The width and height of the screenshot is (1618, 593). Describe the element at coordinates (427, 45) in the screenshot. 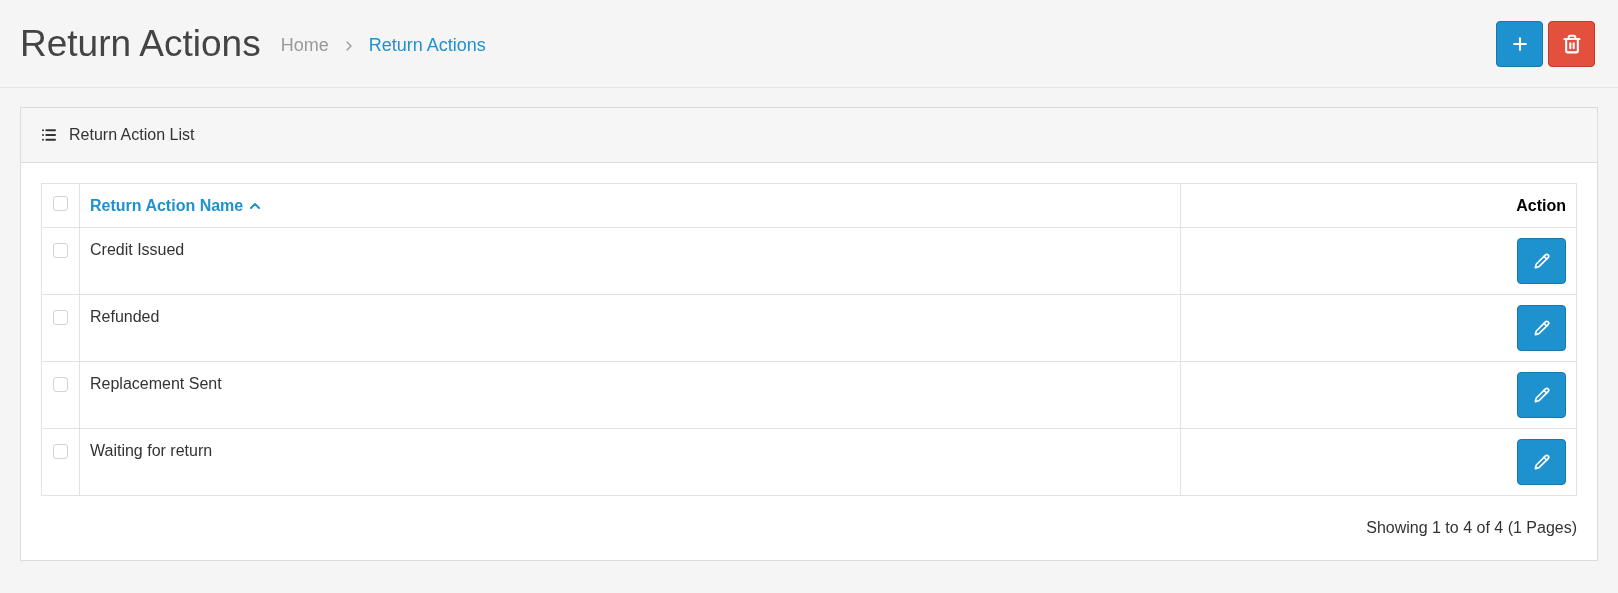

I see `breadcrumb-link: Return Actions` at that location.